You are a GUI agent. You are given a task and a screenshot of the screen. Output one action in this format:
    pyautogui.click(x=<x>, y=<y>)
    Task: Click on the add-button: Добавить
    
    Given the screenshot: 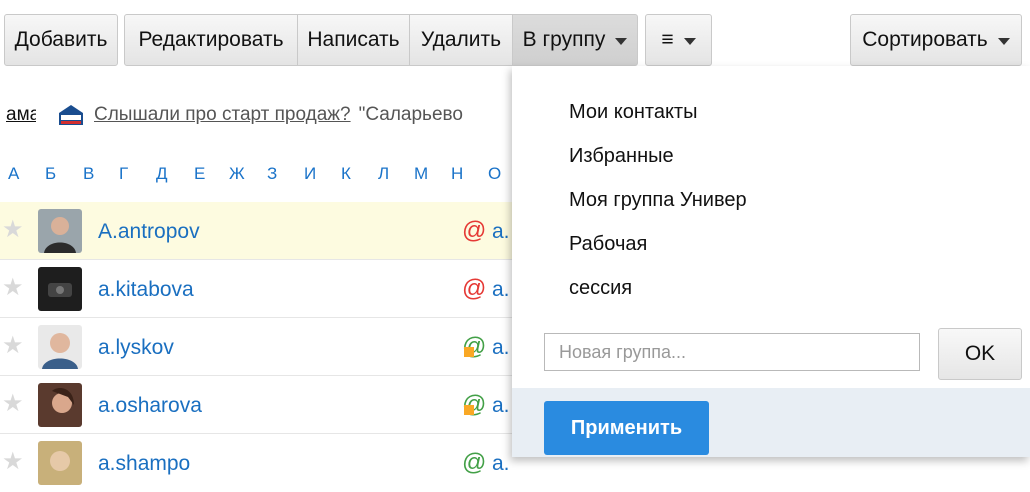 What is the action you would take?
    pyautogui.click(x=61, y=40)
    